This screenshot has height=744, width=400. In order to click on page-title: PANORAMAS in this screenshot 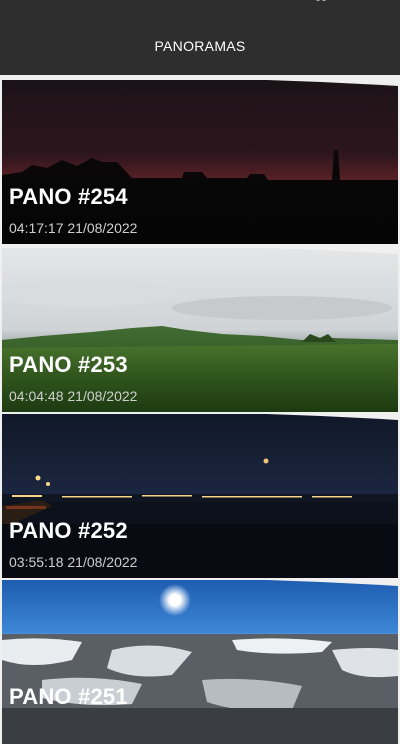, I will do `click(200, 46)`.